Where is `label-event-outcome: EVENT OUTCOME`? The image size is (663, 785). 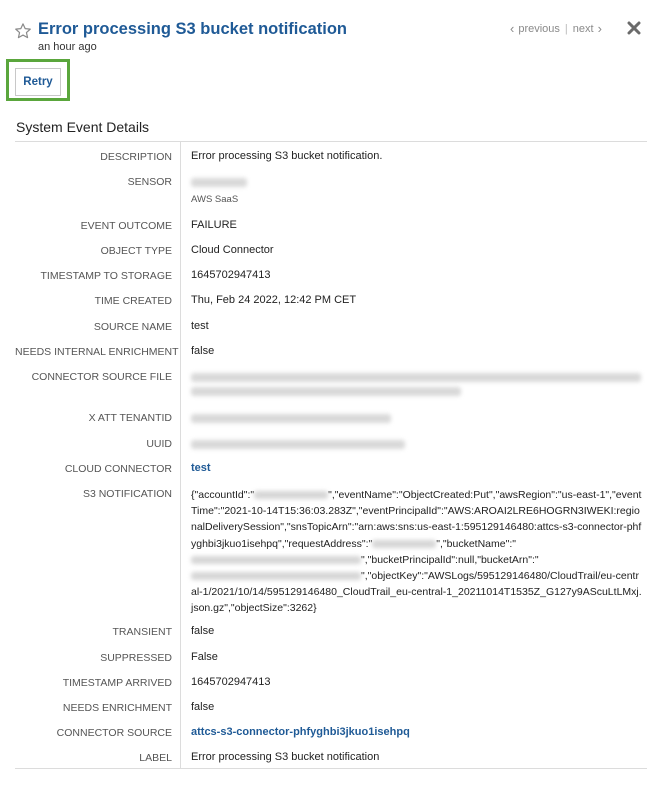
label-event-outcome: EVENT OUTCOME is located at coordinates (126, 226).